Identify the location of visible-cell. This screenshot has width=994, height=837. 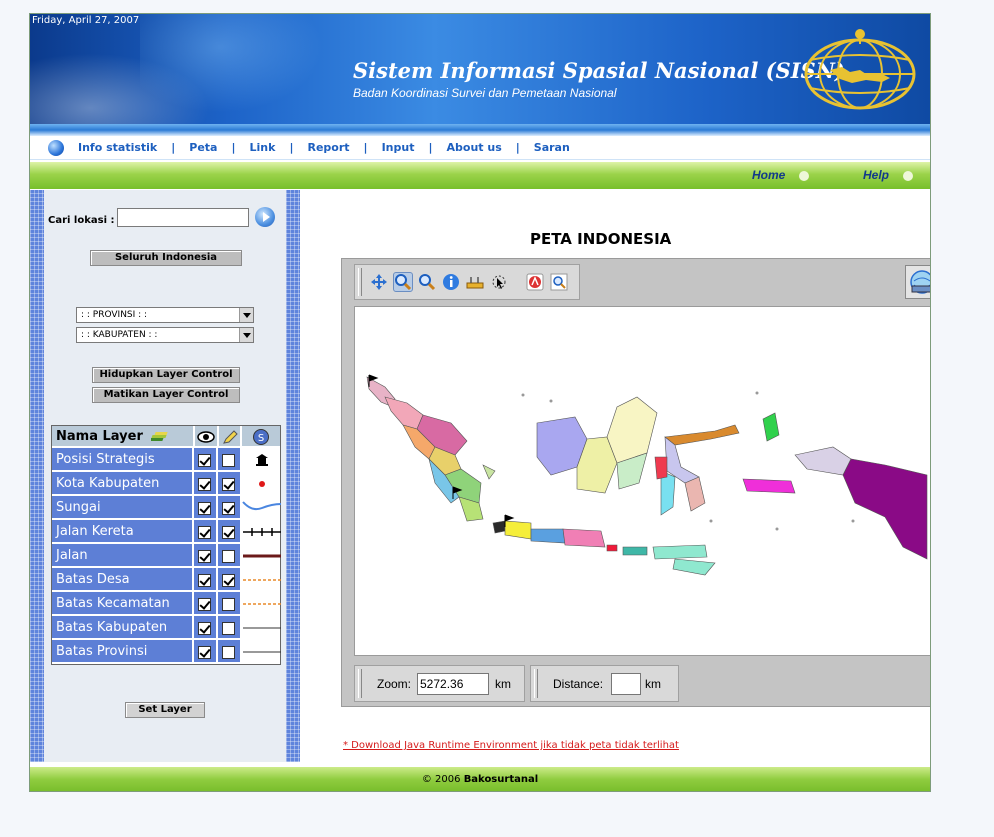
(204, 459).